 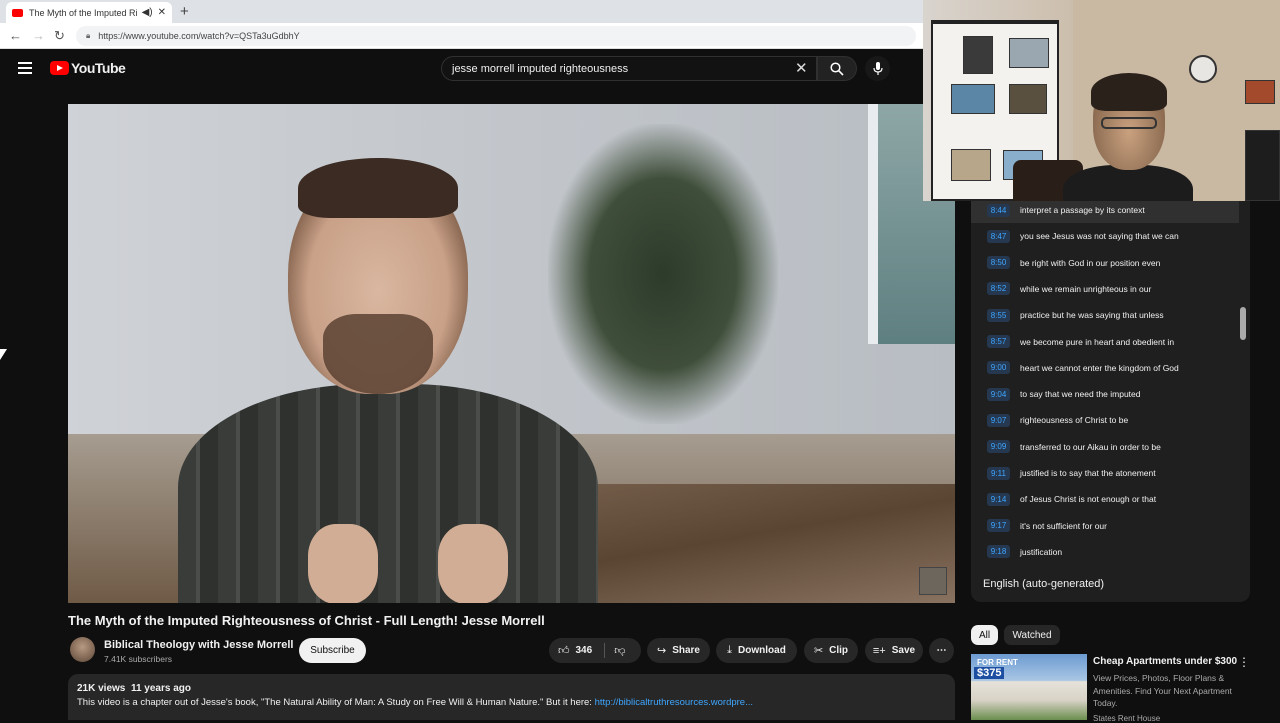 I want to click on ad-badge: FOR RENT, so click(x=997, y=662).